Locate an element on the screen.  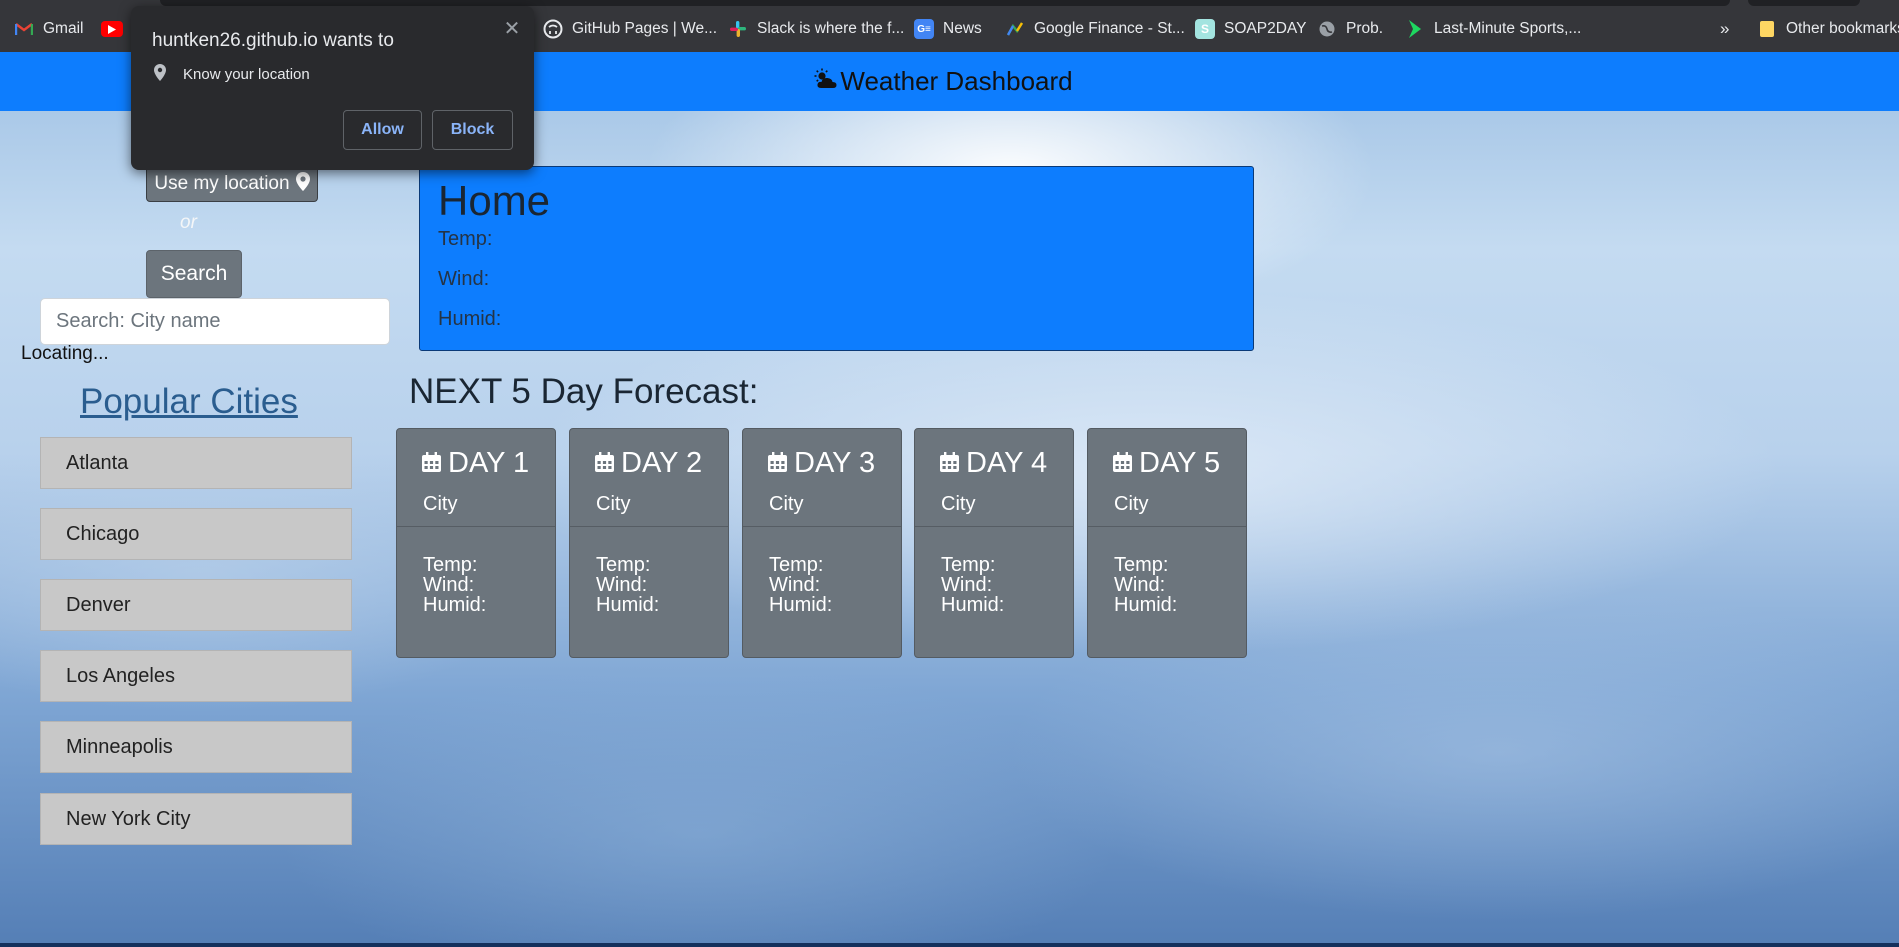
forecast-day-label: DAY 2 is located at coordinates (662, 463).